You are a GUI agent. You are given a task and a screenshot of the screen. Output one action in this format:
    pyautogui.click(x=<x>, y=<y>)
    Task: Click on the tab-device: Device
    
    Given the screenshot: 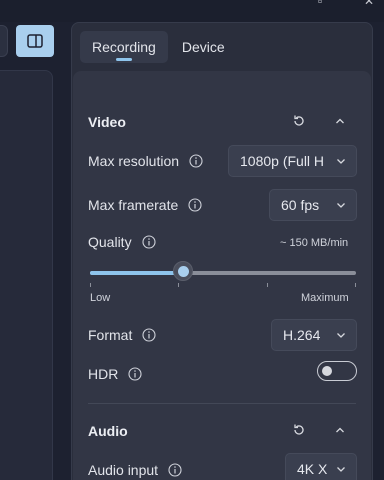 What is the action you would take?
    pyautogui.click(x=203, y=47)
    